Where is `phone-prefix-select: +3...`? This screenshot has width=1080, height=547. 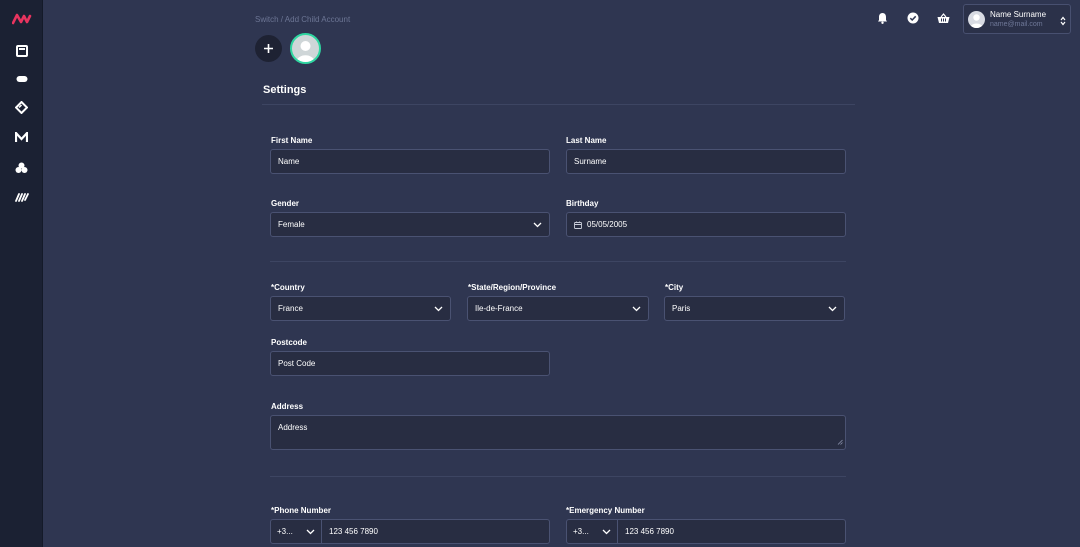
phone-prefix-select: +3... is located at coordinates (296, 531).